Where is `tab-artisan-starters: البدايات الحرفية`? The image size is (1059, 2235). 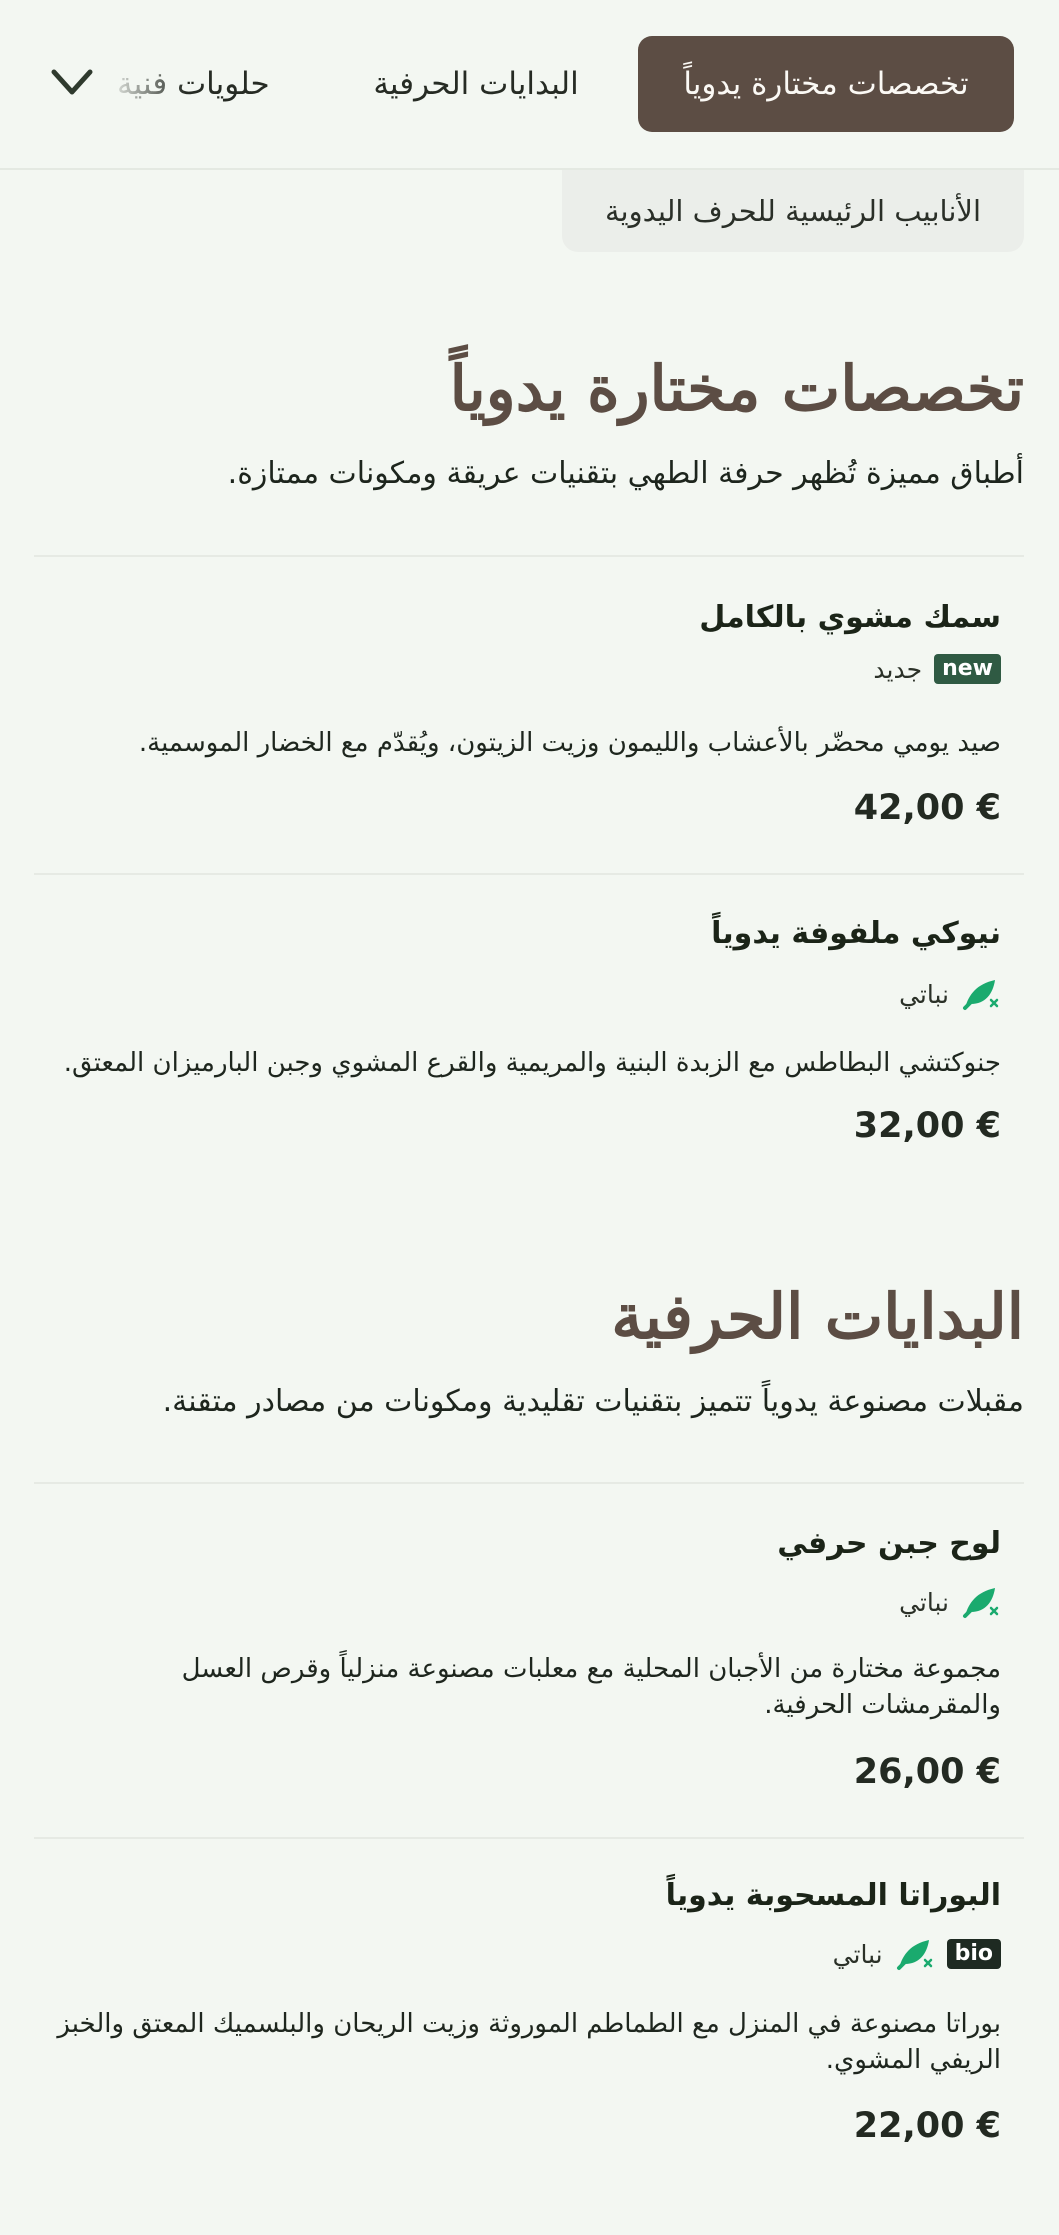 tab-artisan-starters: البدايات الحرفية is located at coordinates (476, 84).